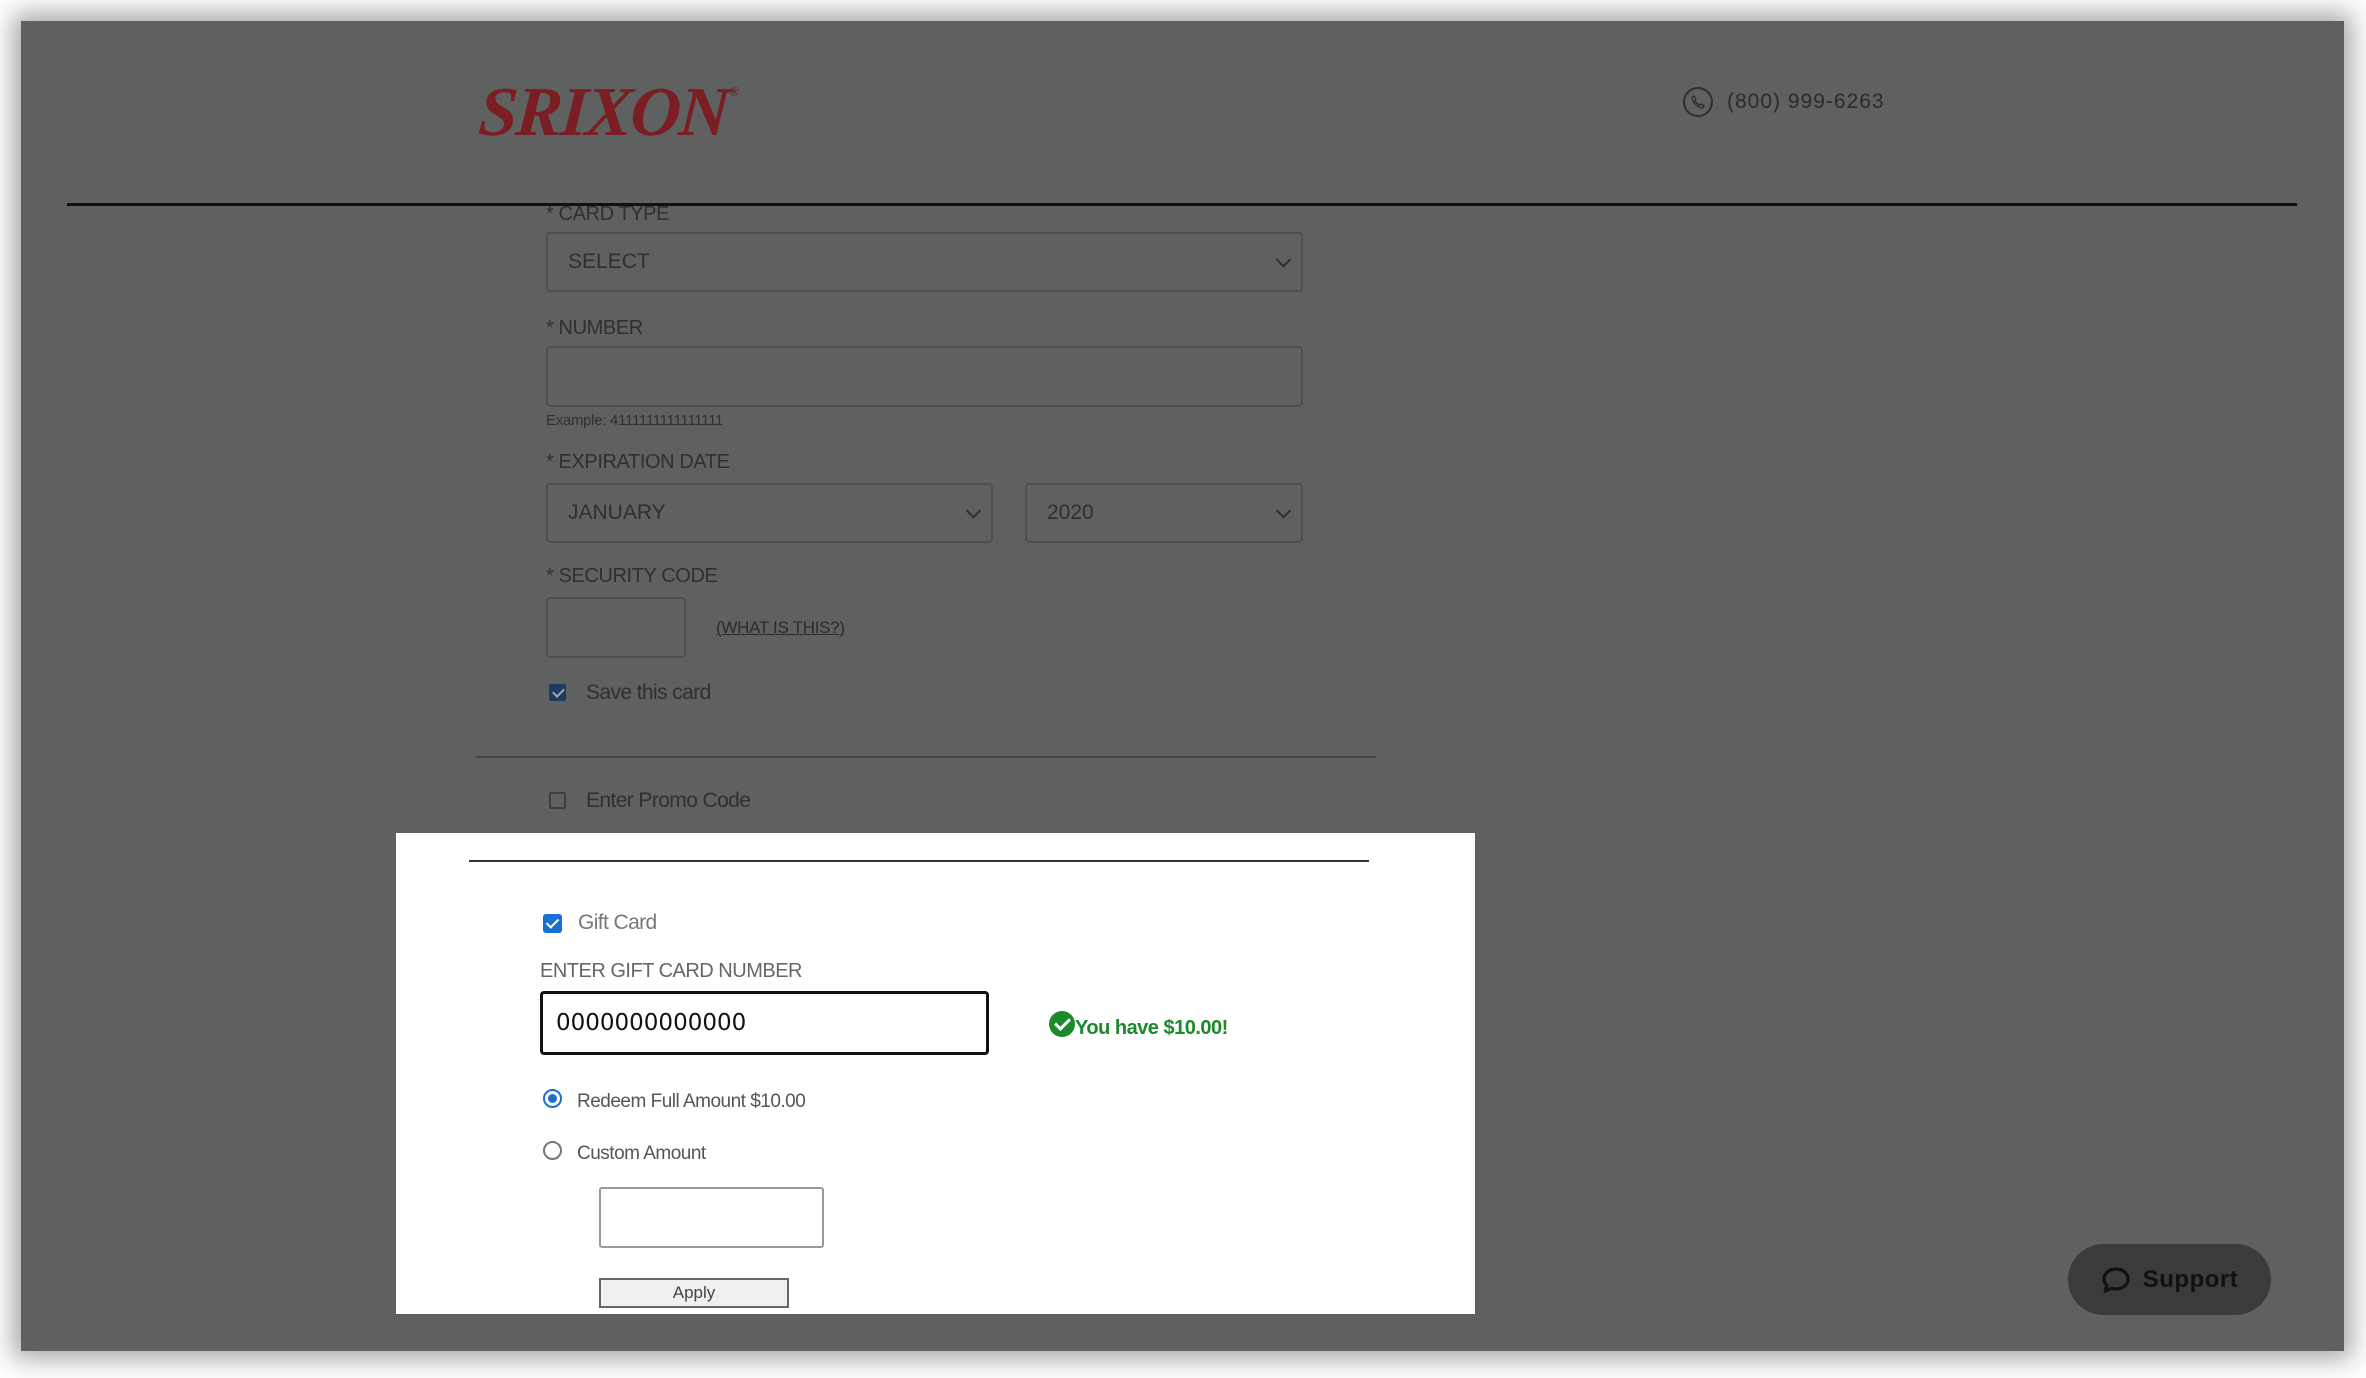 The image size is (2366, 1378). Describe the element at coordinates (635, 420) in the screenshot. I see `card-number-hint: Example: 4111111111111111` at that location.